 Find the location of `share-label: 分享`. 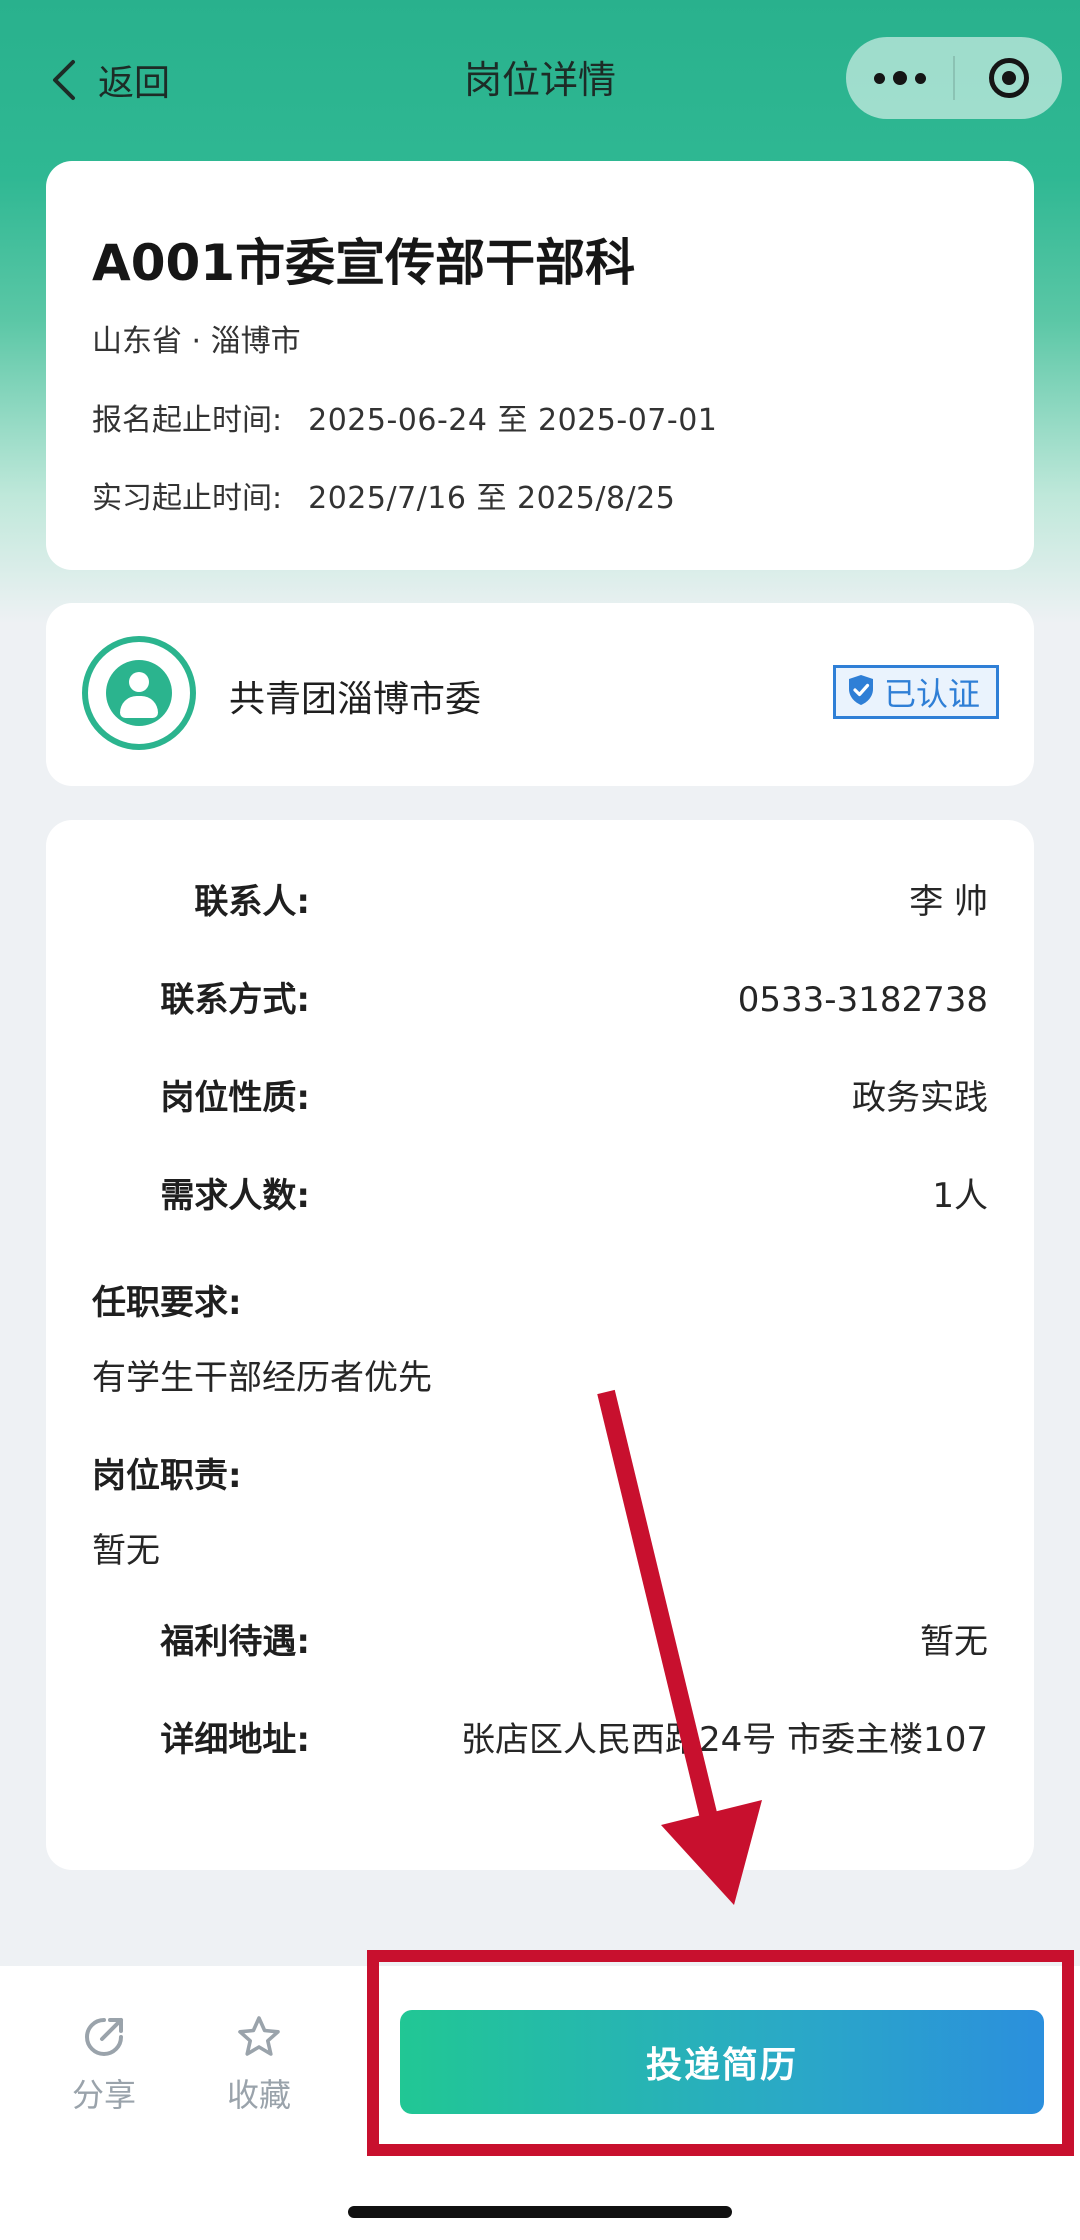

share-label: 分享 is located at coordinates (103, 2095).